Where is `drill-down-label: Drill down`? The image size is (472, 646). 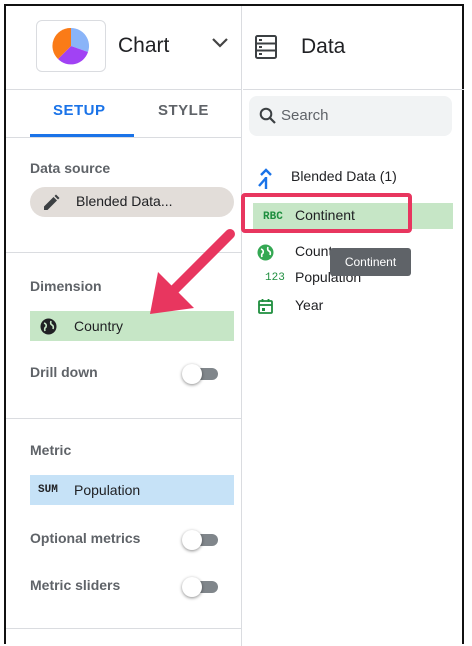 drill-down-label: Drill down is located at coordinates (64, 372).